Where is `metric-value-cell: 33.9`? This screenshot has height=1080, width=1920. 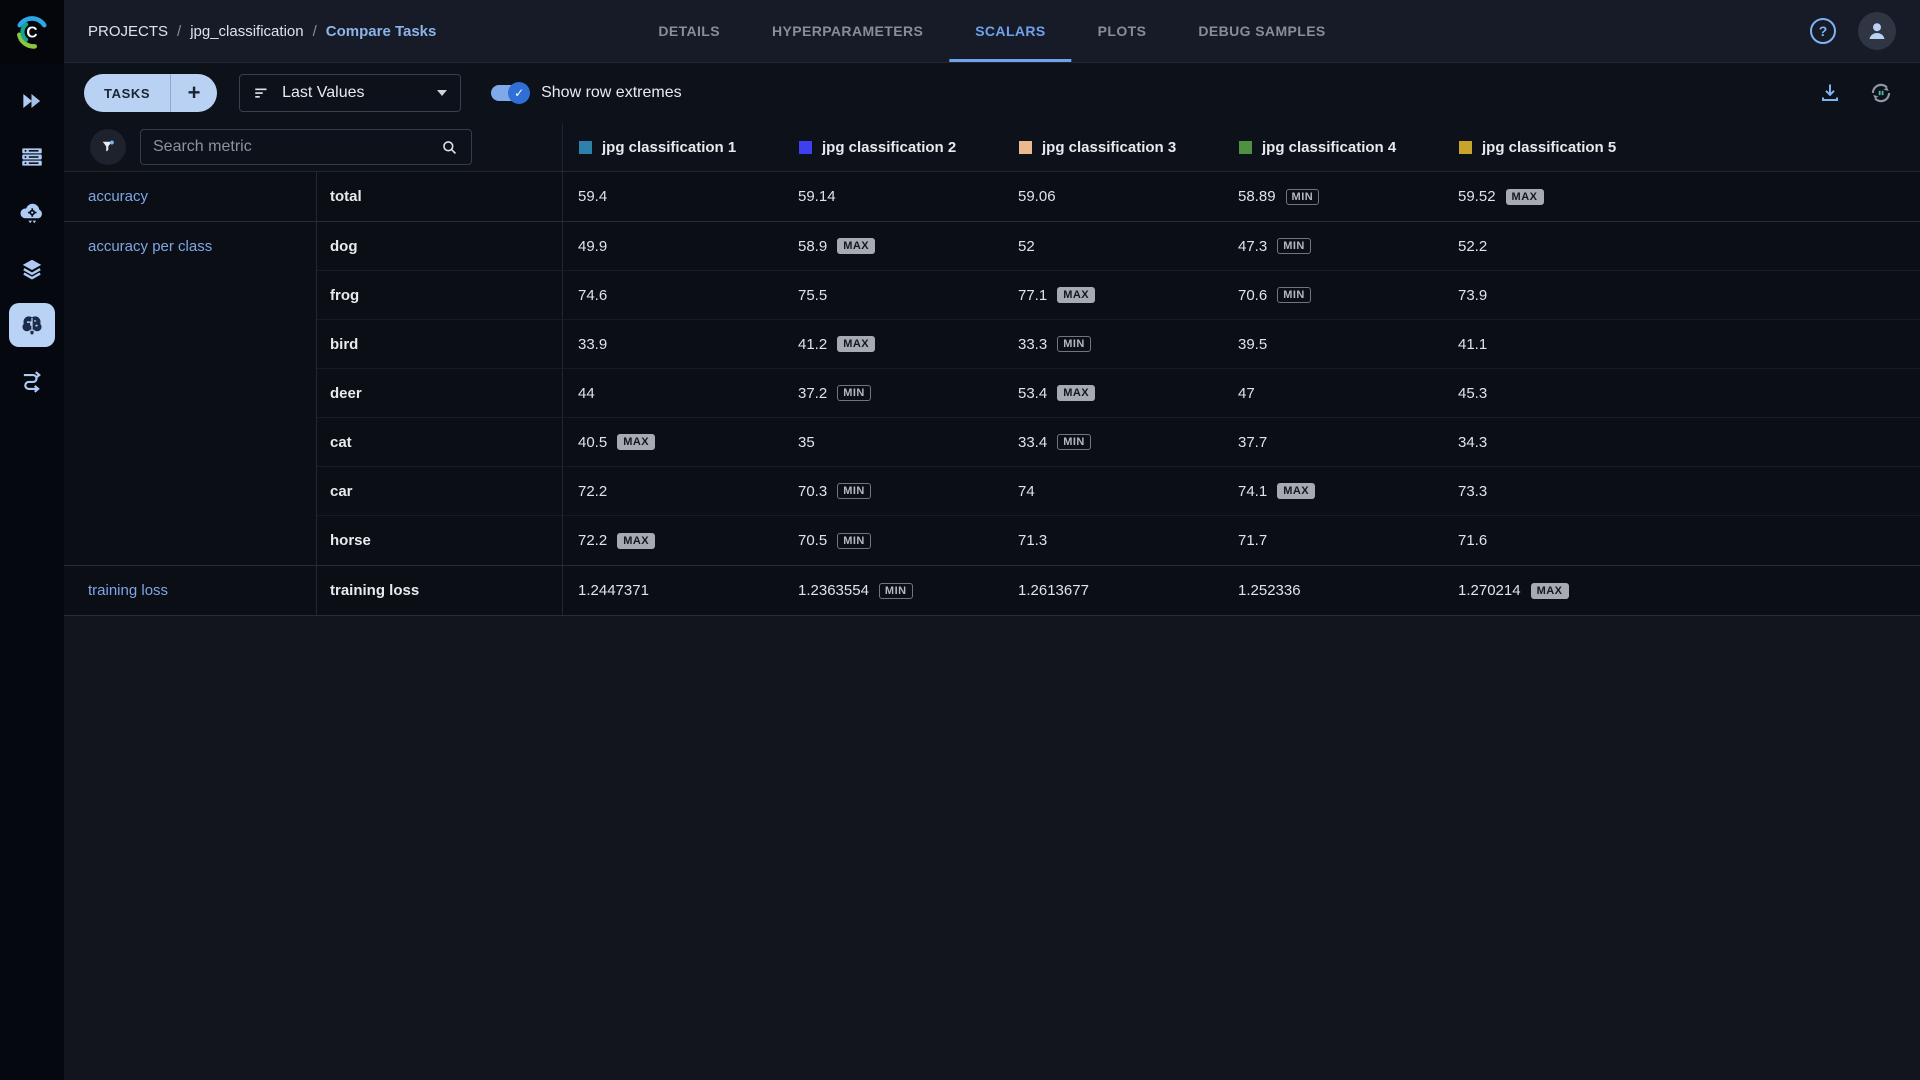
metric-value-cell: 33.9 is located at coordinates (673, 344).